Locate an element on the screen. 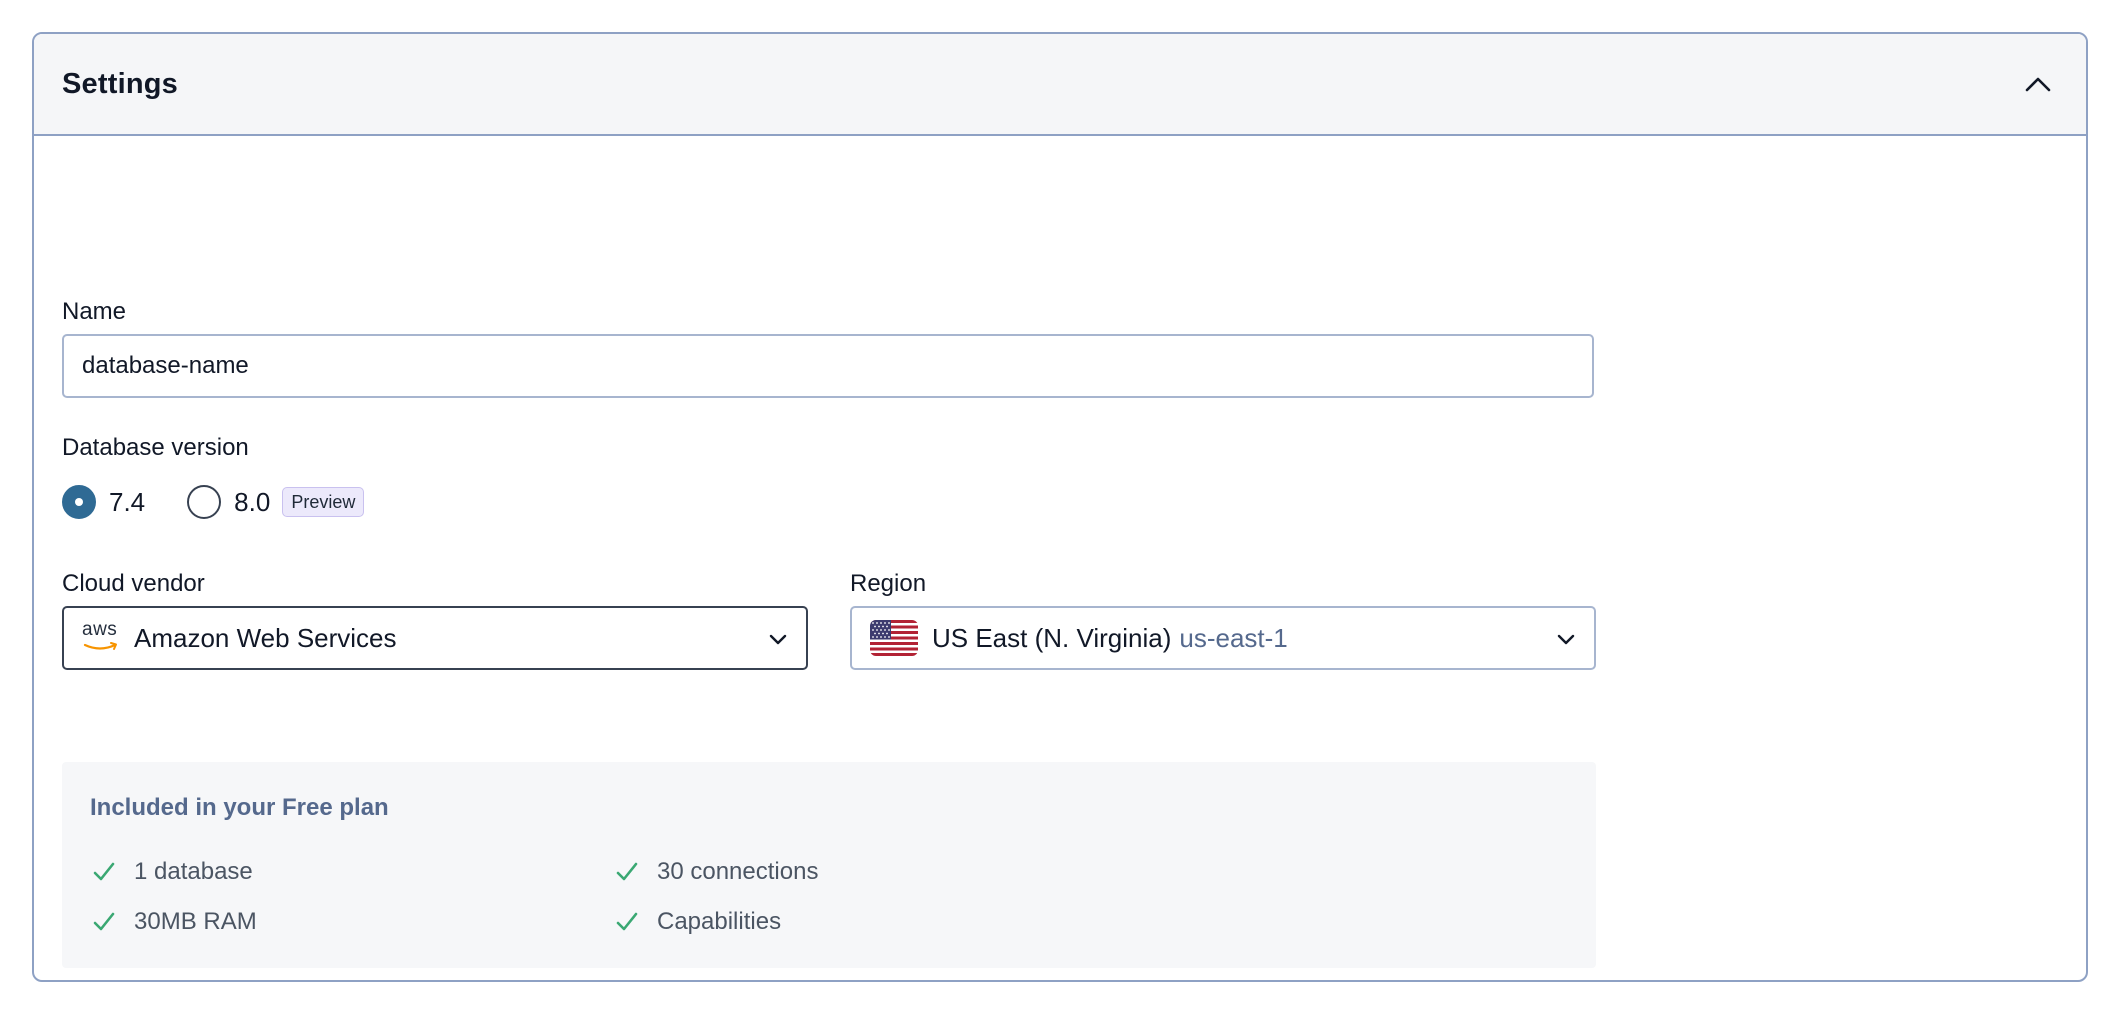 The width and height of the screenshot is (2120, 1016). cloud-vendor-label: Cloud vendor is located at coordinates (133, 583).